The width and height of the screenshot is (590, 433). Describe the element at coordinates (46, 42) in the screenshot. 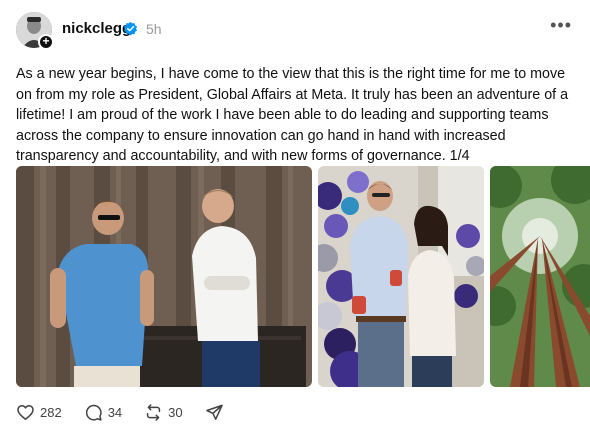

I see `follow-plus-icon: +` at that location.